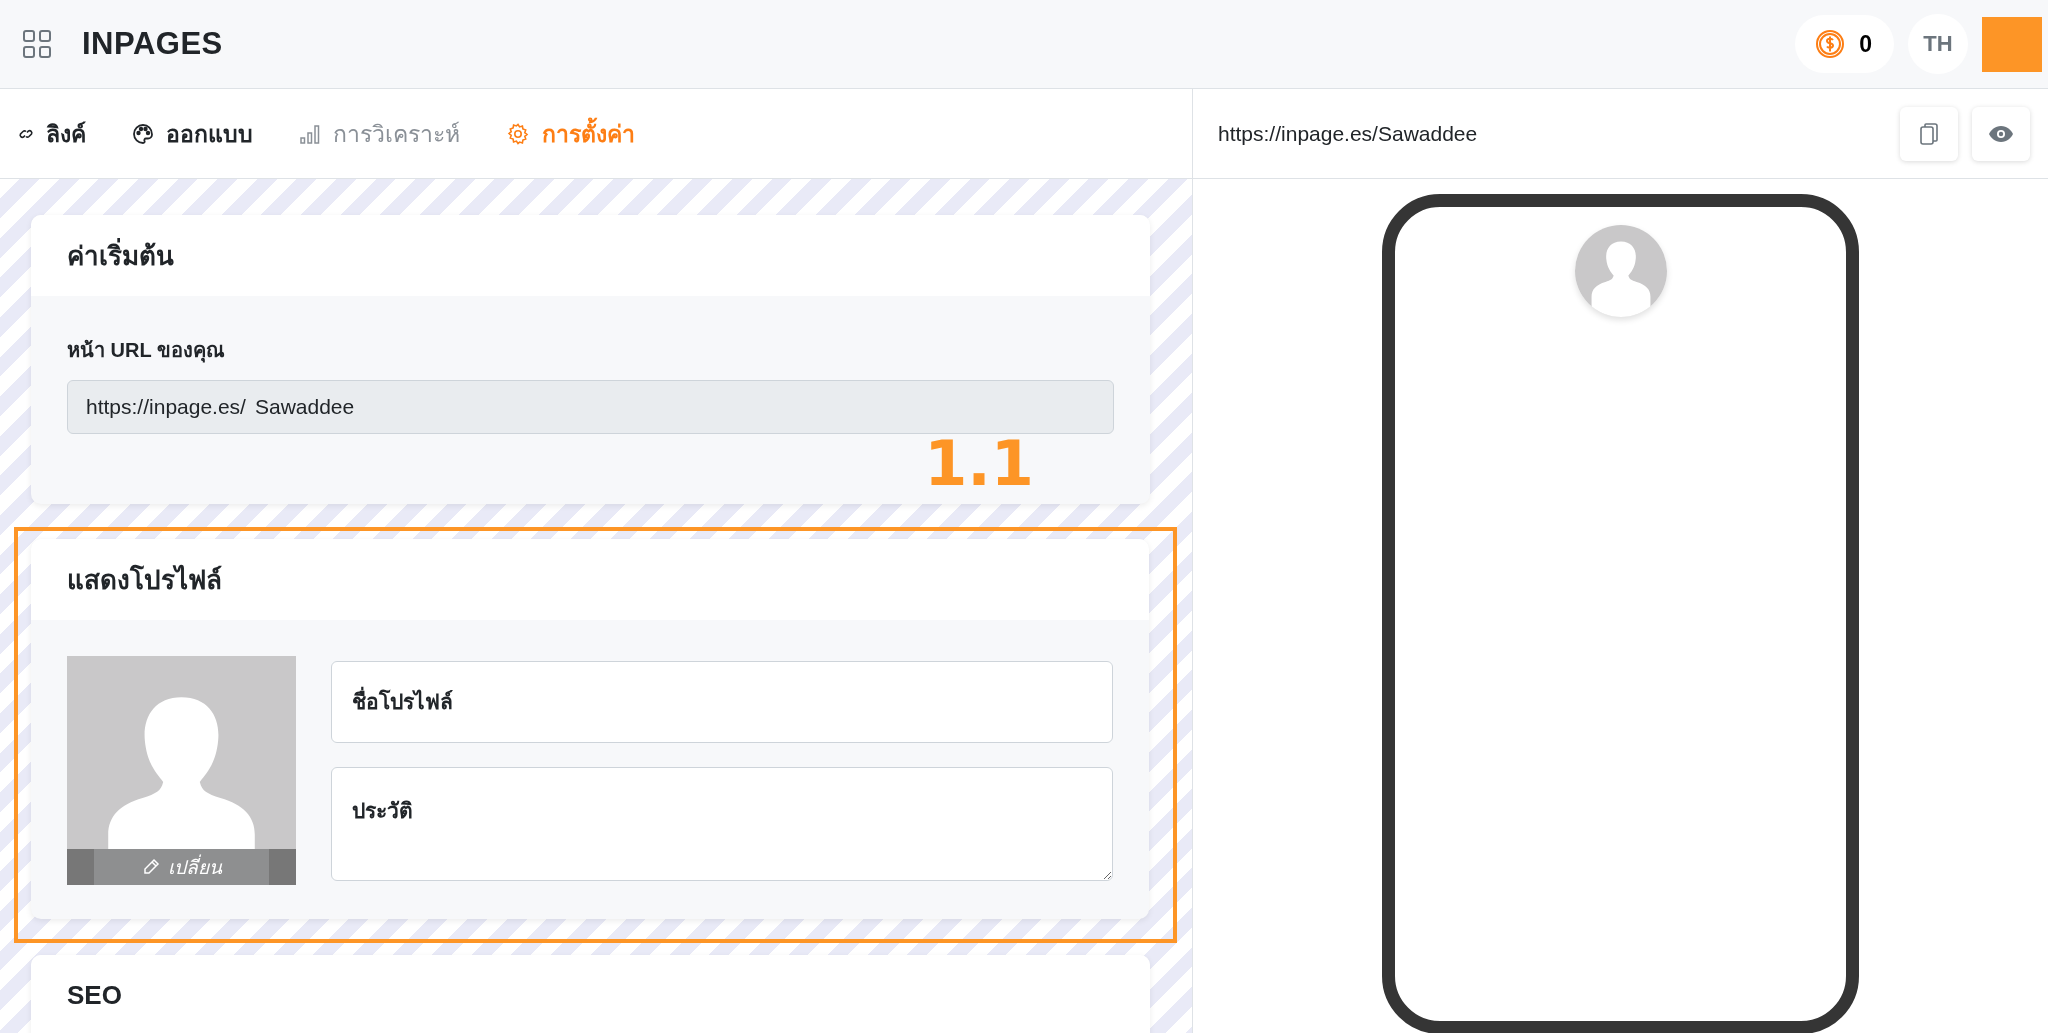  What do you see at coordinates (52, 133) in the screenshot?
I see `tab: ลิงค์` at bounding box center [52, 133].